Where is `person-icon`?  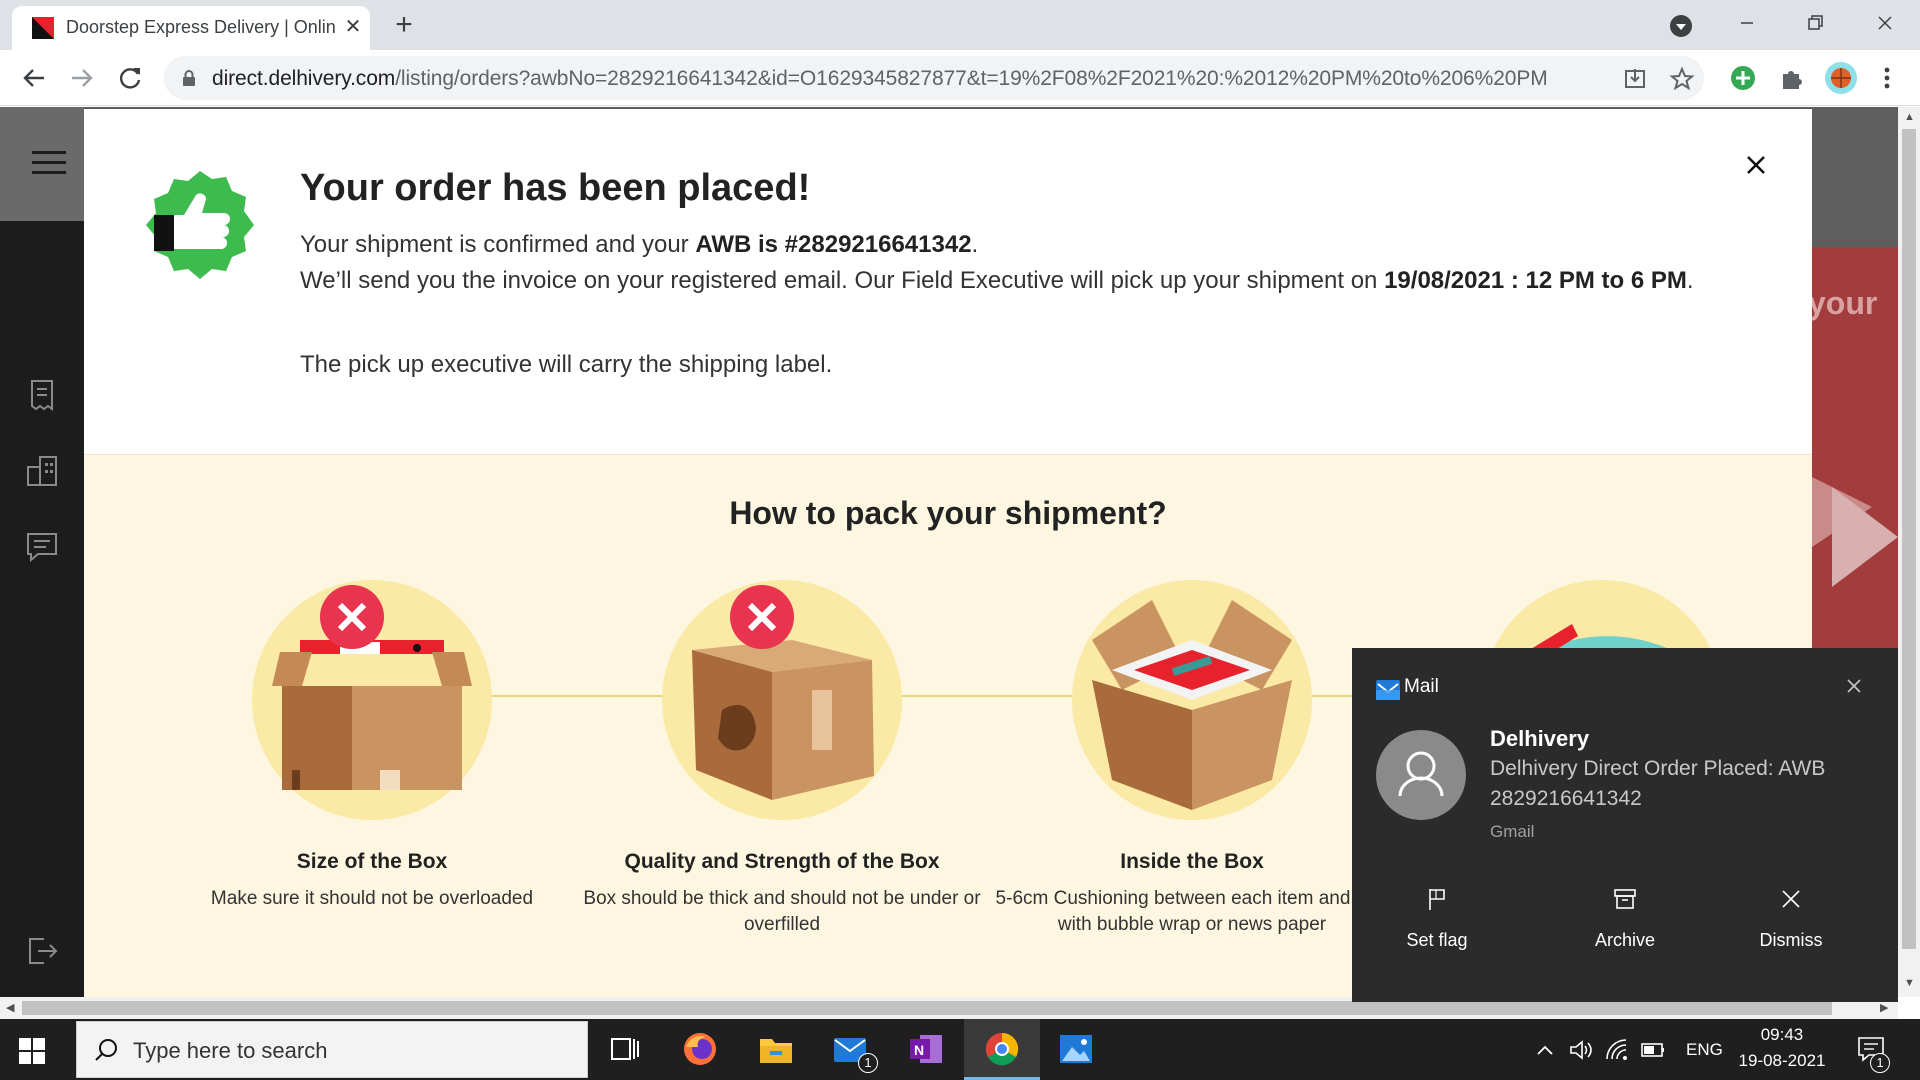 person-icon is located at coordinates (1421, 774).